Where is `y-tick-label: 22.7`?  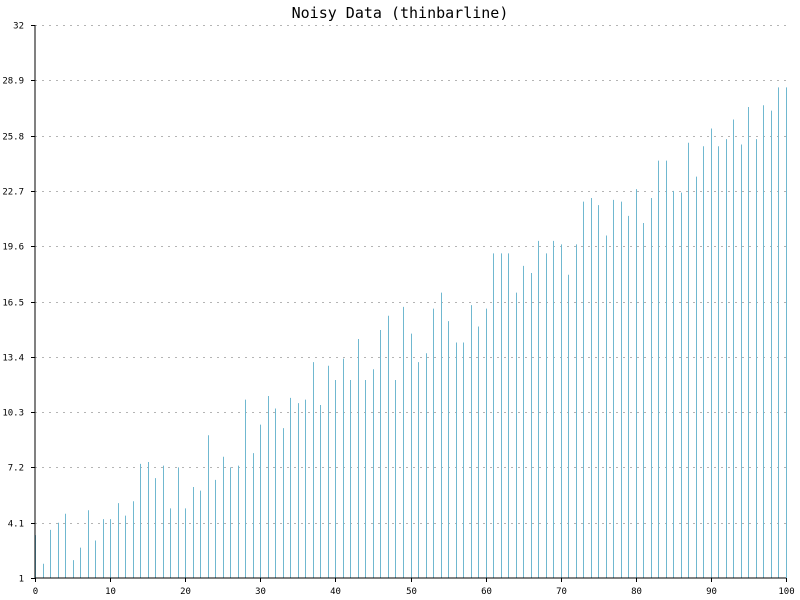 y-tick-label: 22.7 is located at coordinates (13, 193).